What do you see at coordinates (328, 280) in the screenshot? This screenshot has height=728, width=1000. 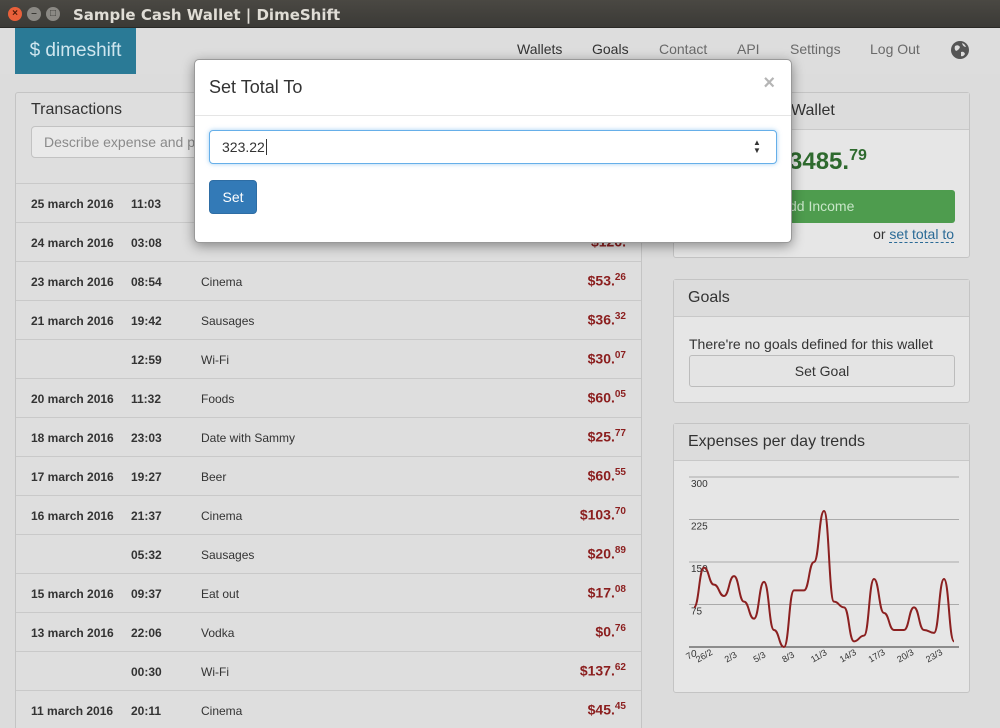 I see `transaction-row: 23 march 2016 08:54 Cinema $53.26` at bounding box center [328, 280].